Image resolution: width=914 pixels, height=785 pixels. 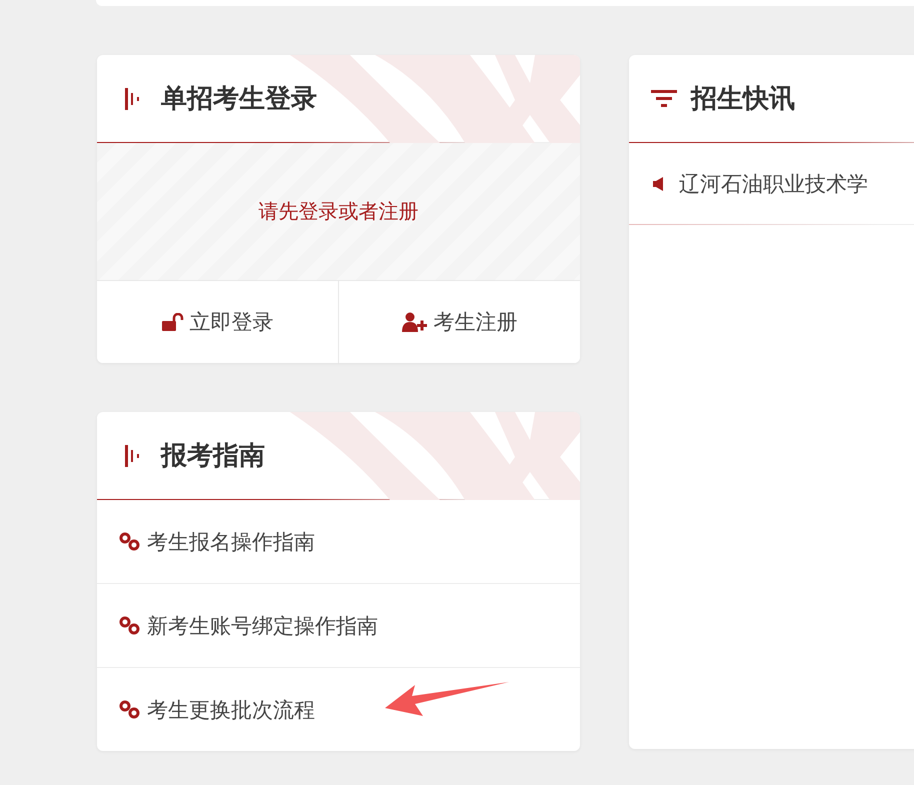 What do you see at coordinates (173, 322) in the screenshot?
I see `unlock-icon` at bounding box center [173, 322].